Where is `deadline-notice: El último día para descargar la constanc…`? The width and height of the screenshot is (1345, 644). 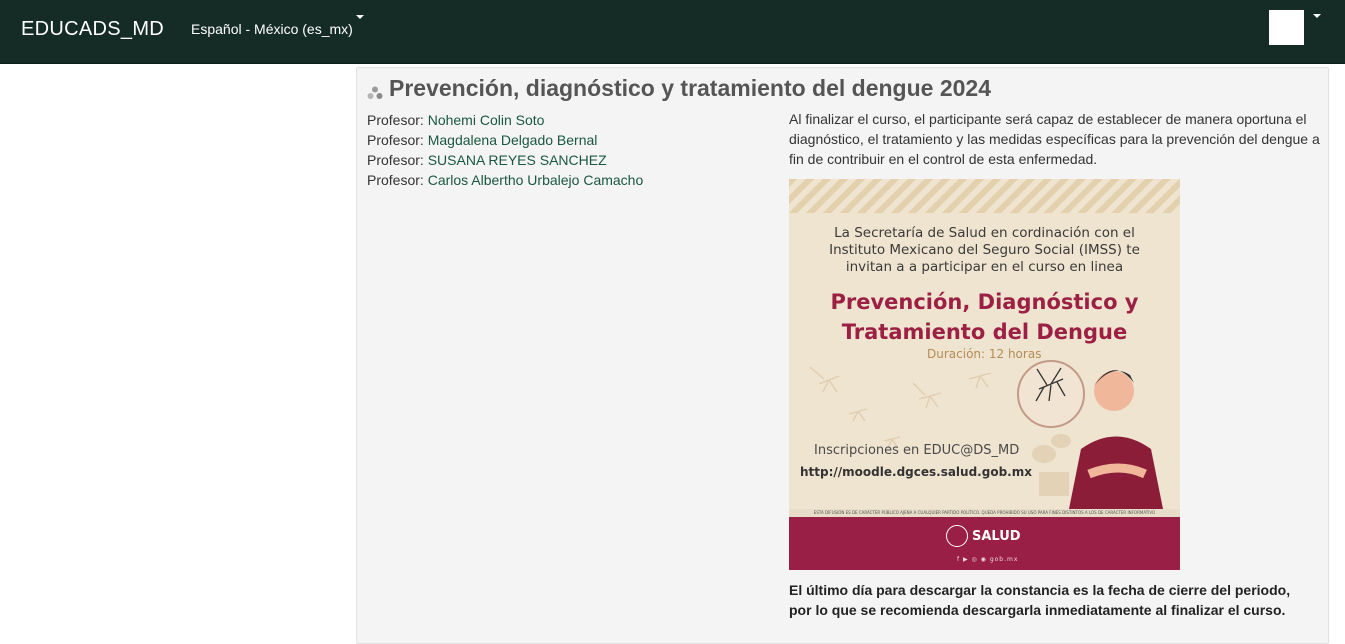 deadline-notice: El último día para descargar la constanc… is located at coordinates (1059, 600).